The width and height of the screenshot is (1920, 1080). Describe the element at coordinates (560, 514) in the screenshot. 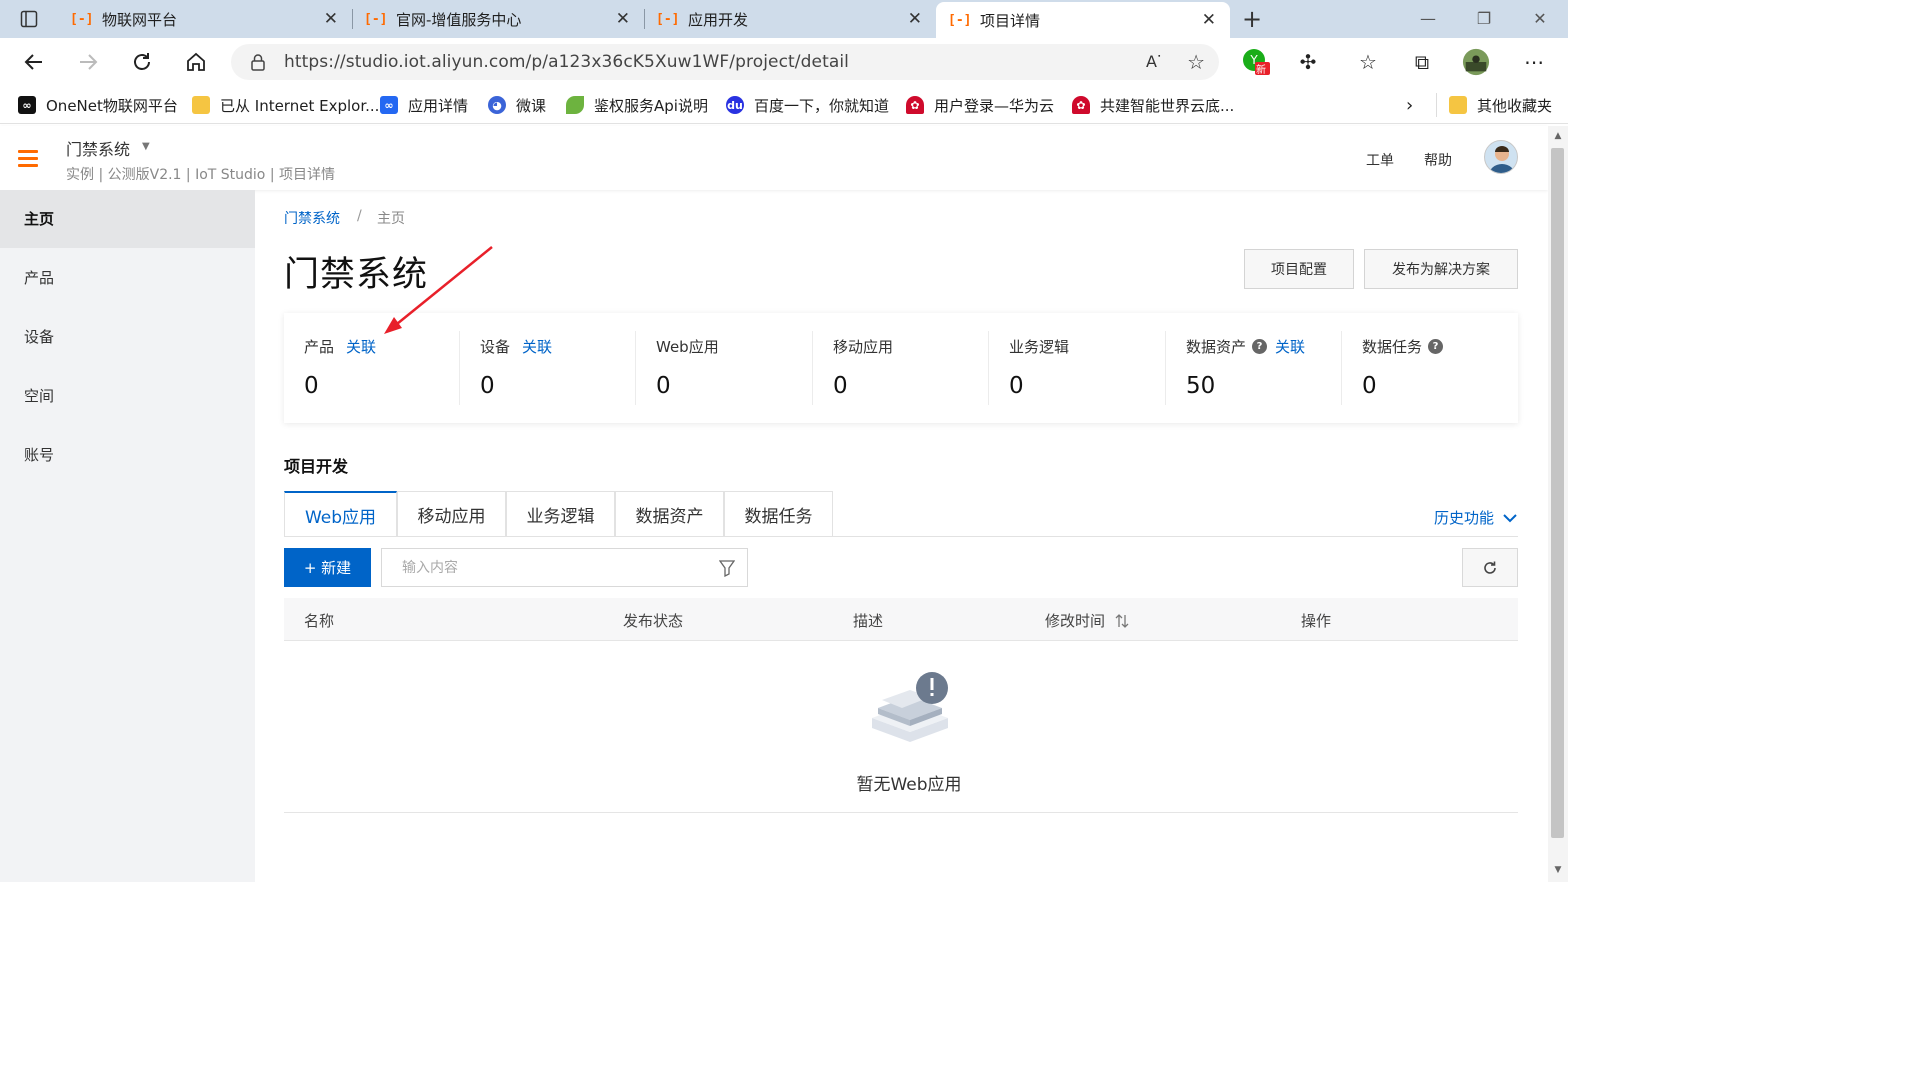

I see `tab-business-logic: 业务逻辑` at that location.